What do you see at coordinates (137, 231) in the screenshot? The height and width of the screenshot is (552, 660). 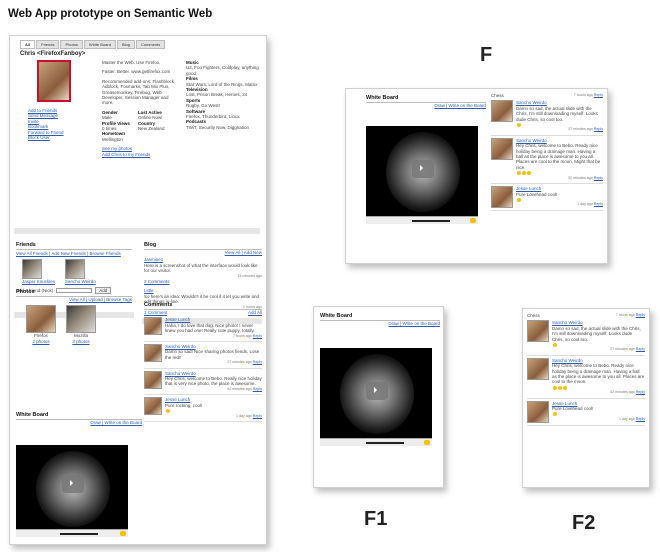 I see `section-divider` at bounding box center [137, 231].